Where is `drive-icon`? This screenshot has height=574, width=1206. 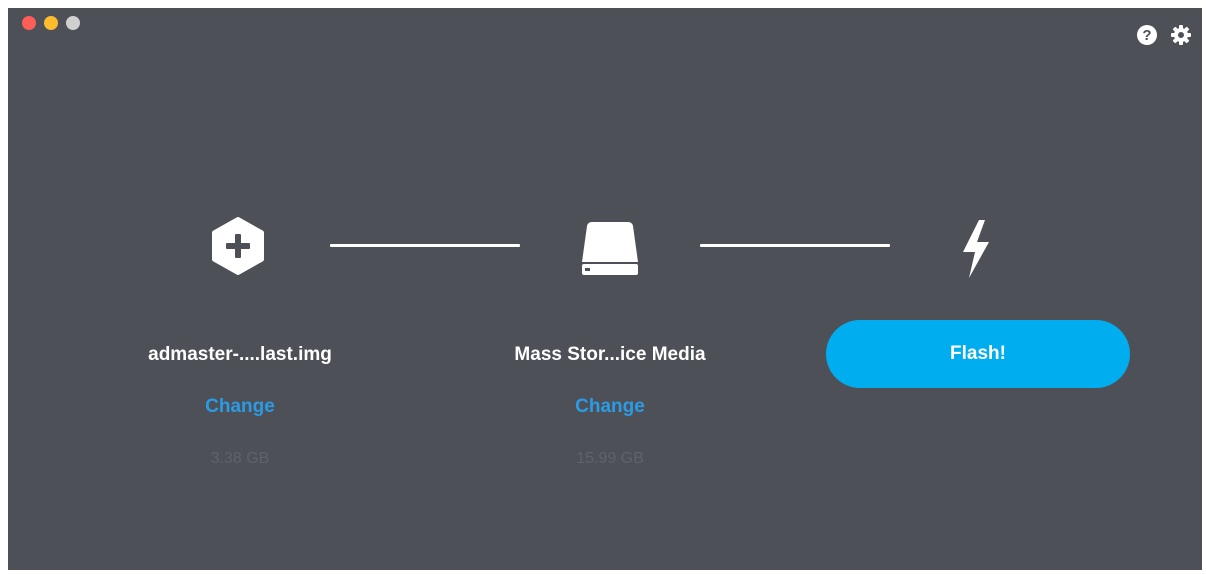 drive-icon is located at coordinates (610, 248).